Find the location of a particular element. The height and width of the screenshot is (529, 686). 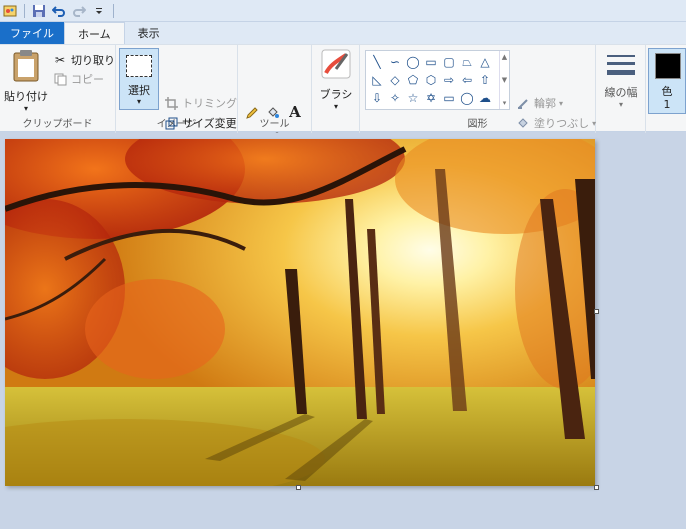

color1-swatch is located at coordinates (668, 66).